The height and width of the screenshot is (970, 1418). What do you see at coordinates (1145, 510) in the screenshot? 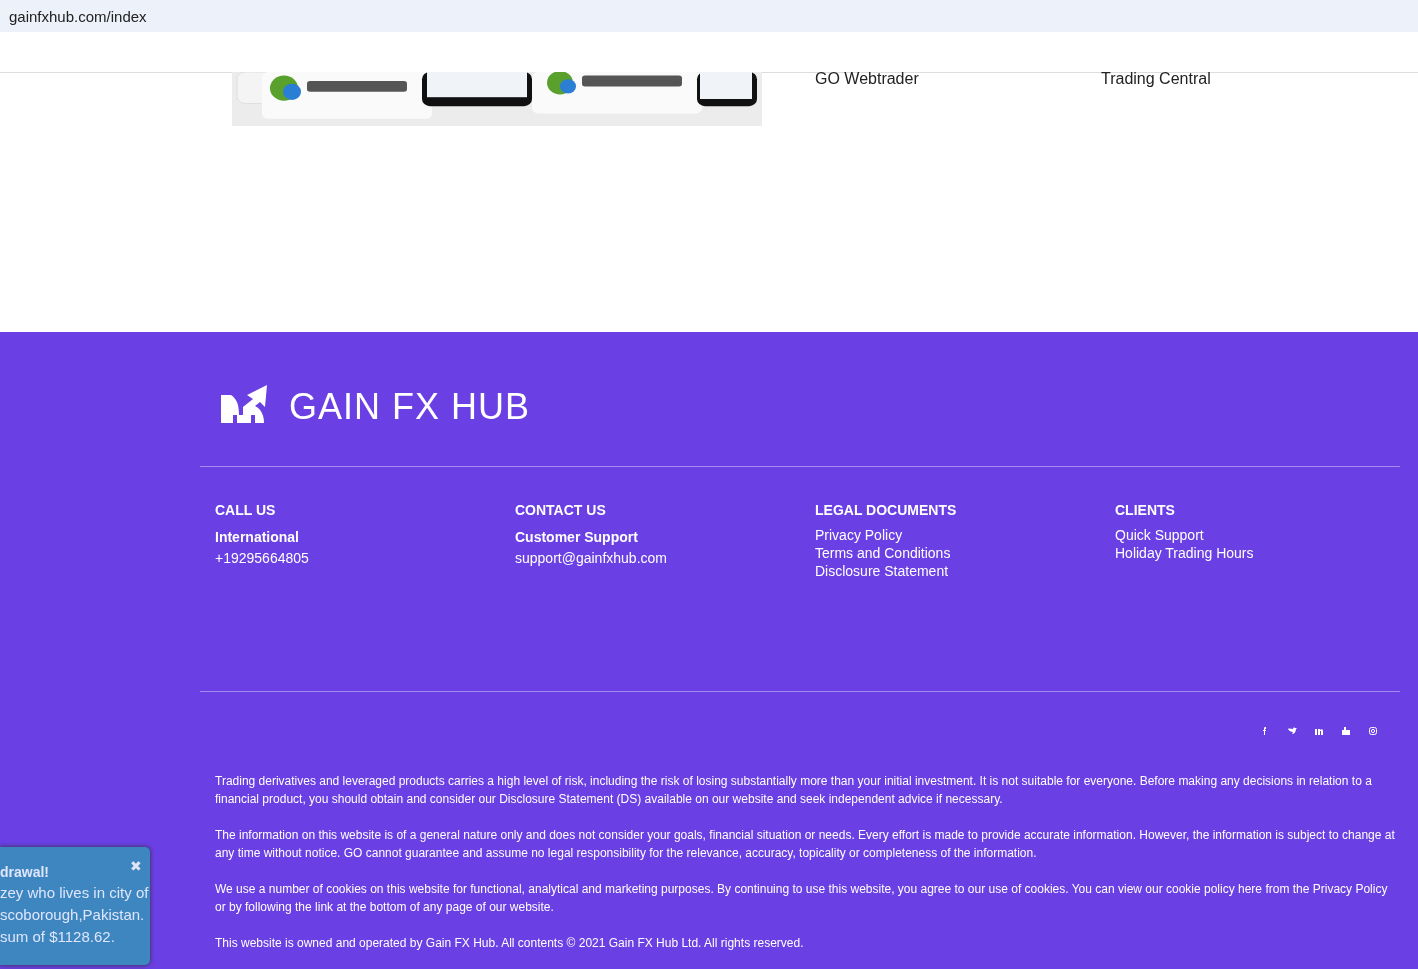
I see `column-heading: CLIENTS` at bounding box center [1145, 510].